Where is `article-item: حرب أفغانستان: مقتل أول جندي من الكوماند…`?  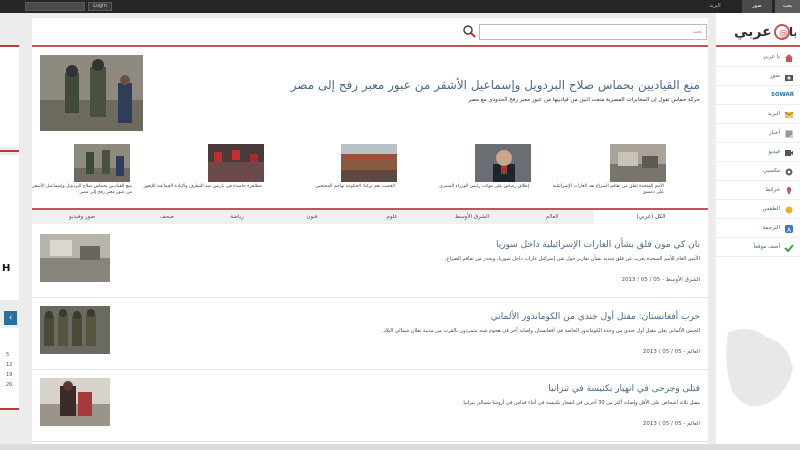 article-item: حرب أفغانستان: مقتل أول جندي من الكوماند… is located at coordinates (370, 336).